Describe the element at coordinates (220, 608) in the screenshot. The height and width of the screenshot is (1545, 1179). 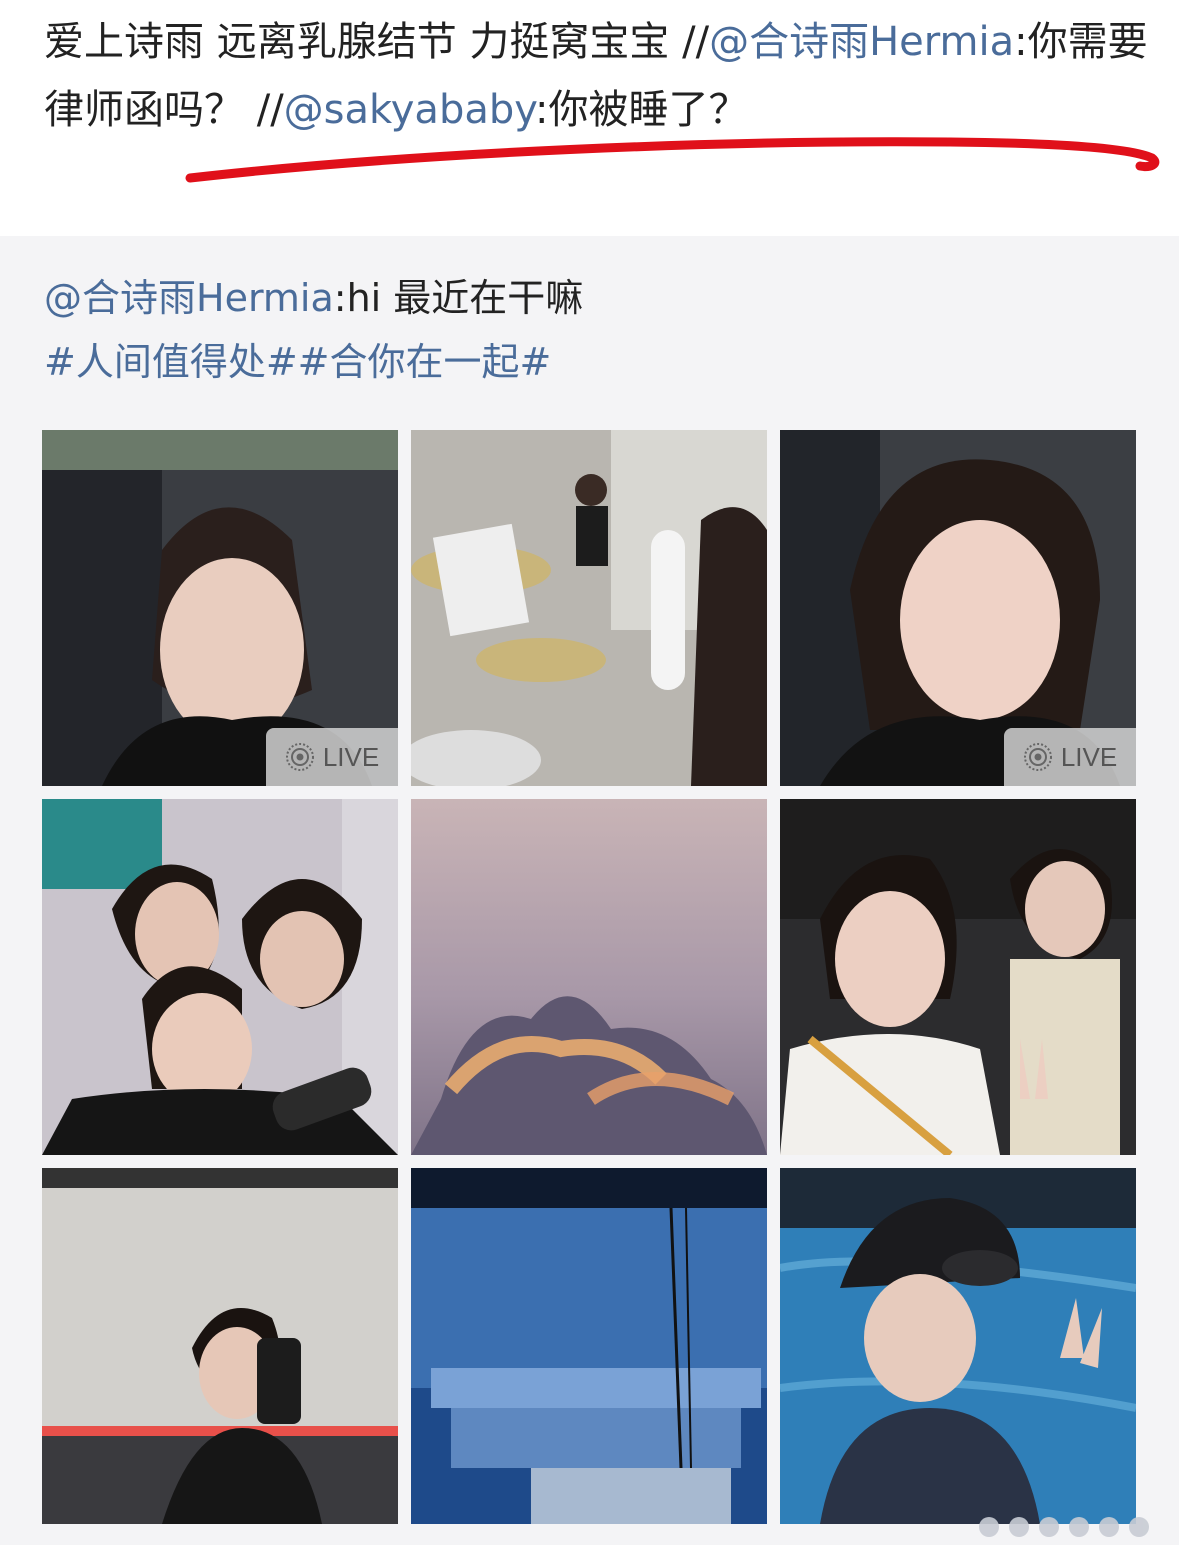
I see `photo-thumbnail-1: LIVE` at that location.